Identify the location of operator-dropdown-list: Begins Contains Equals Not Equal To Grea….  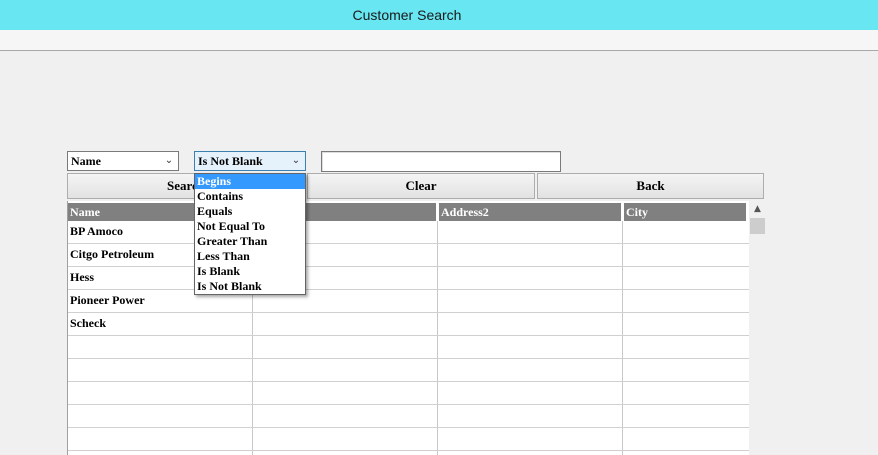
(250, 234).